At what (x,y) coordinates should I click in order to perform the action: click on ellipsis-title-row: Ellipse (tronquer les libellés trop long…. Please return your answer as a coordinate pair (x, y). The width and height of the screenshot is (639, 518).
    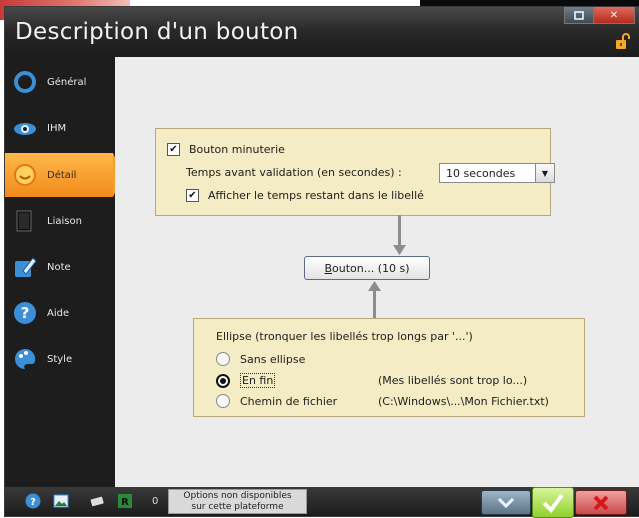
    Looking at the image, I should click on (344, 336).